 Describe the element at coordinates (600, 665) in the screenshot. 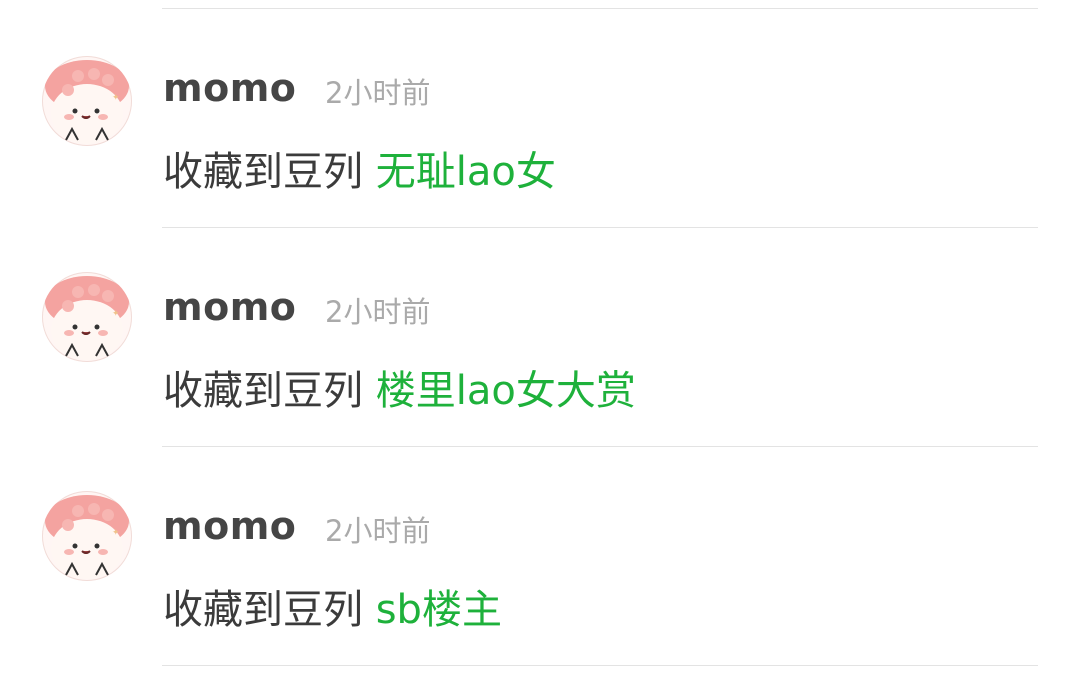

I see `item-divider` at that location.